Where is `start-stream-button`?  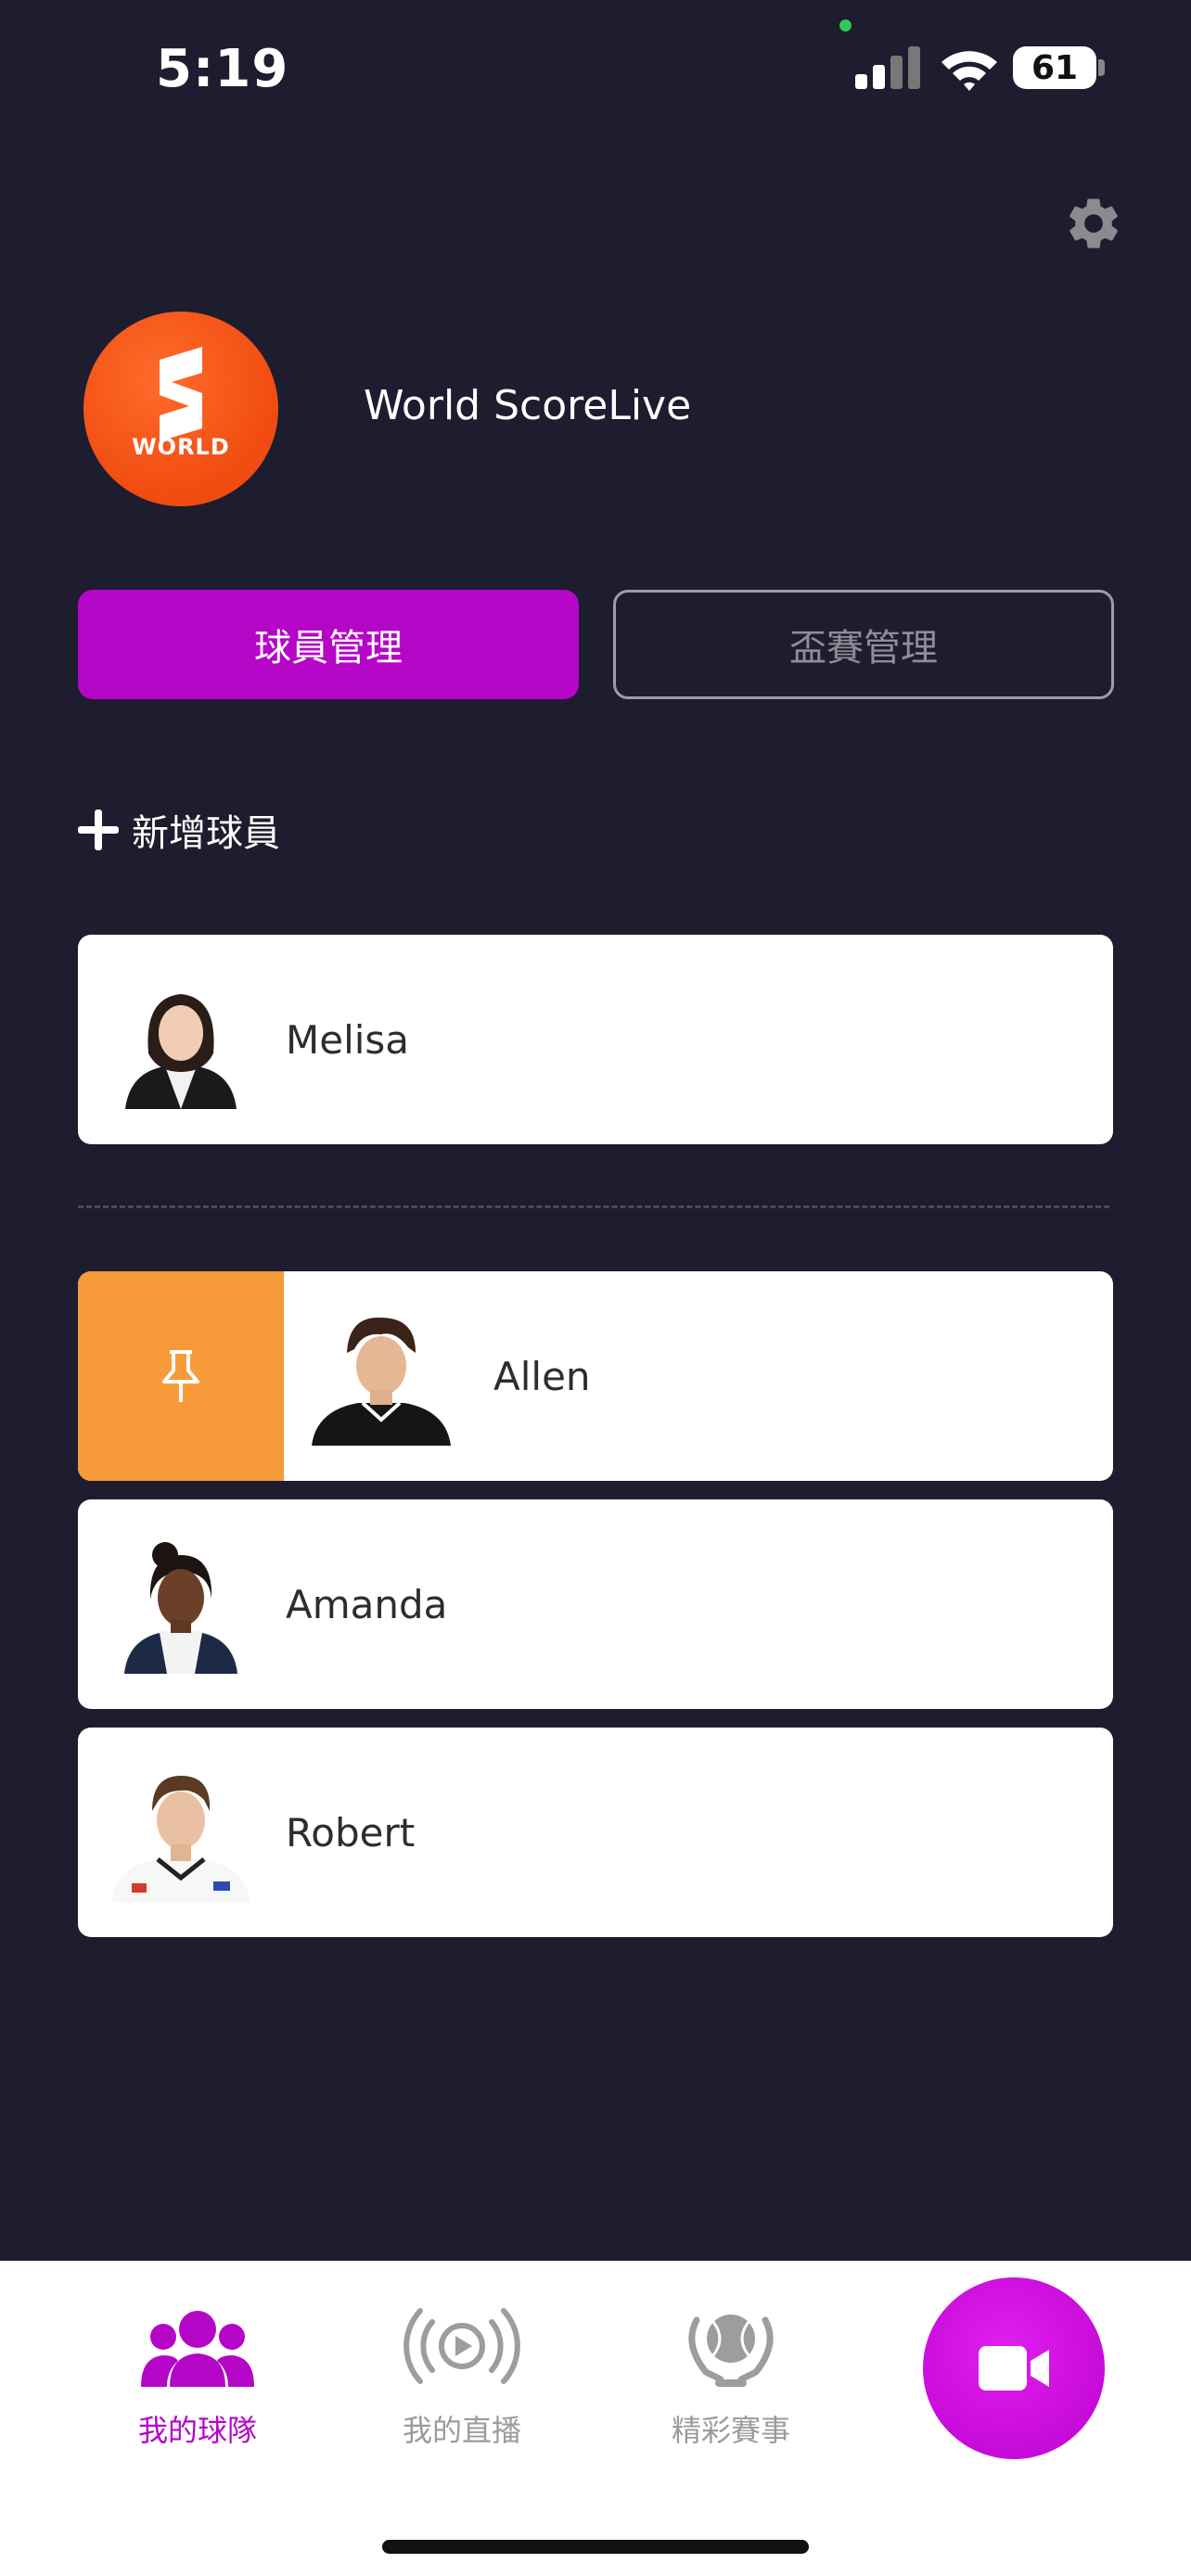 start-stream-button is located at coordinates (1014, 2368).